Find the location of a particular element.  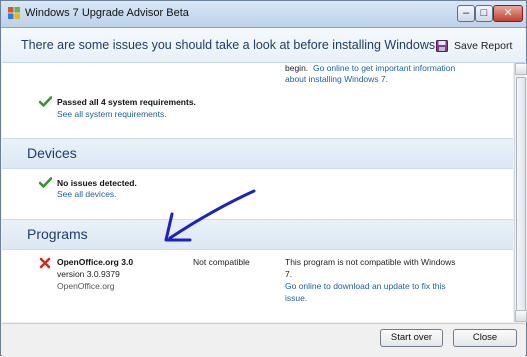

program-publisher: OpenOffice.org is located at coordinates (86, 286).